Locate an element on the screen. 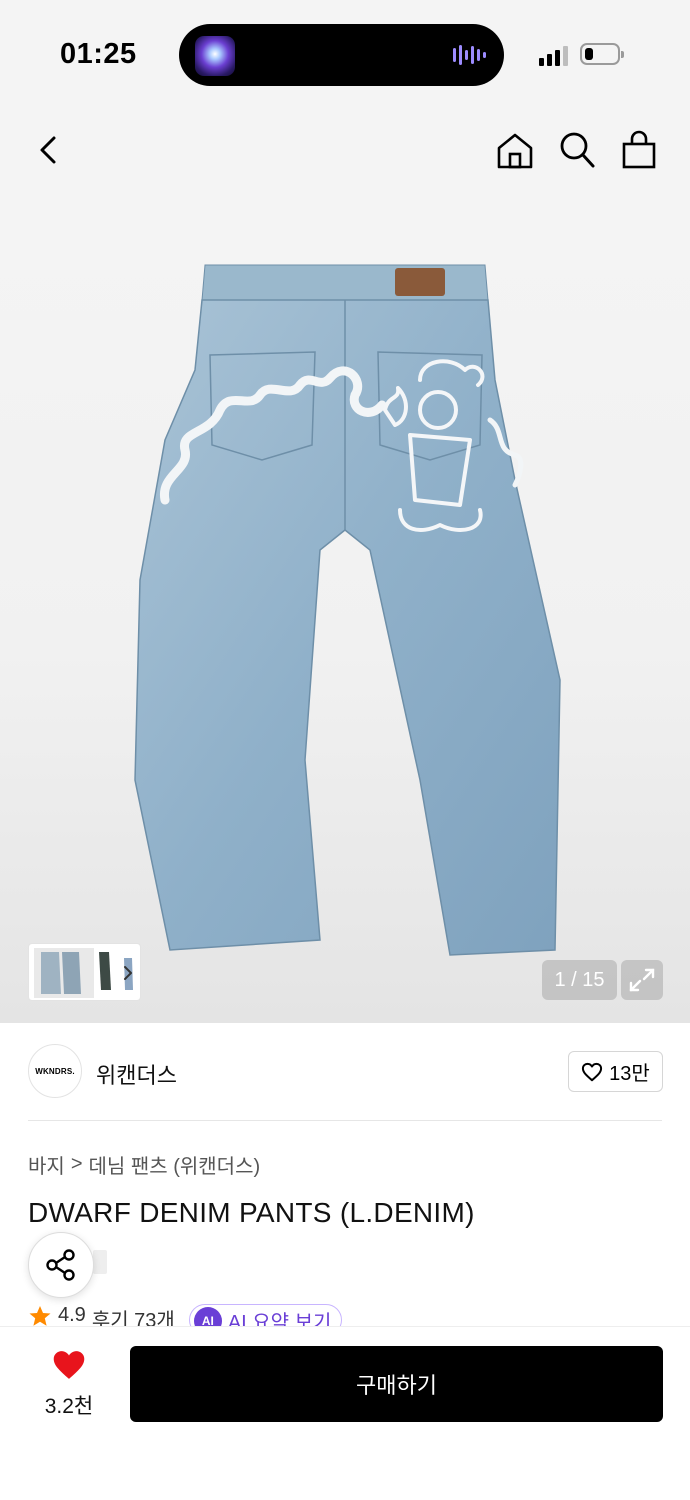 The height and width of the screenshot is (1500, 690). divider is located at coordinates (345, 1120).